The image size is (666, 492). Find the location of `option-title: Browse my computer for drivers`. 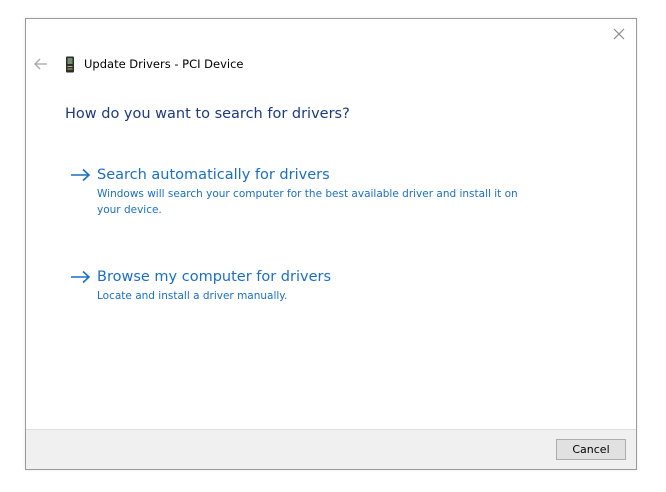

option-title: Browse my computer for drivers is located at coordinates (214, 277).